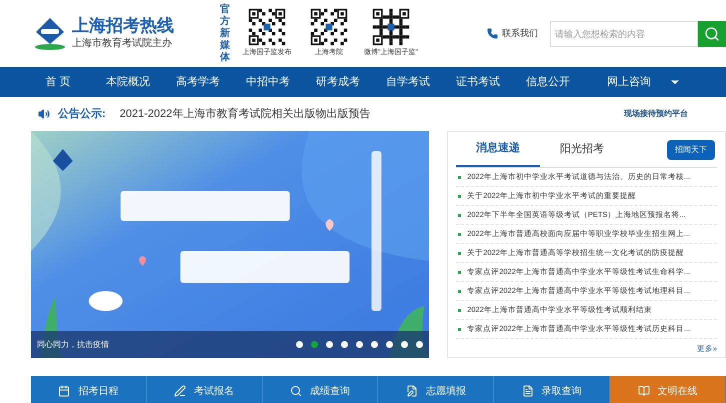  I want to click on search-button, so click(712, 33).